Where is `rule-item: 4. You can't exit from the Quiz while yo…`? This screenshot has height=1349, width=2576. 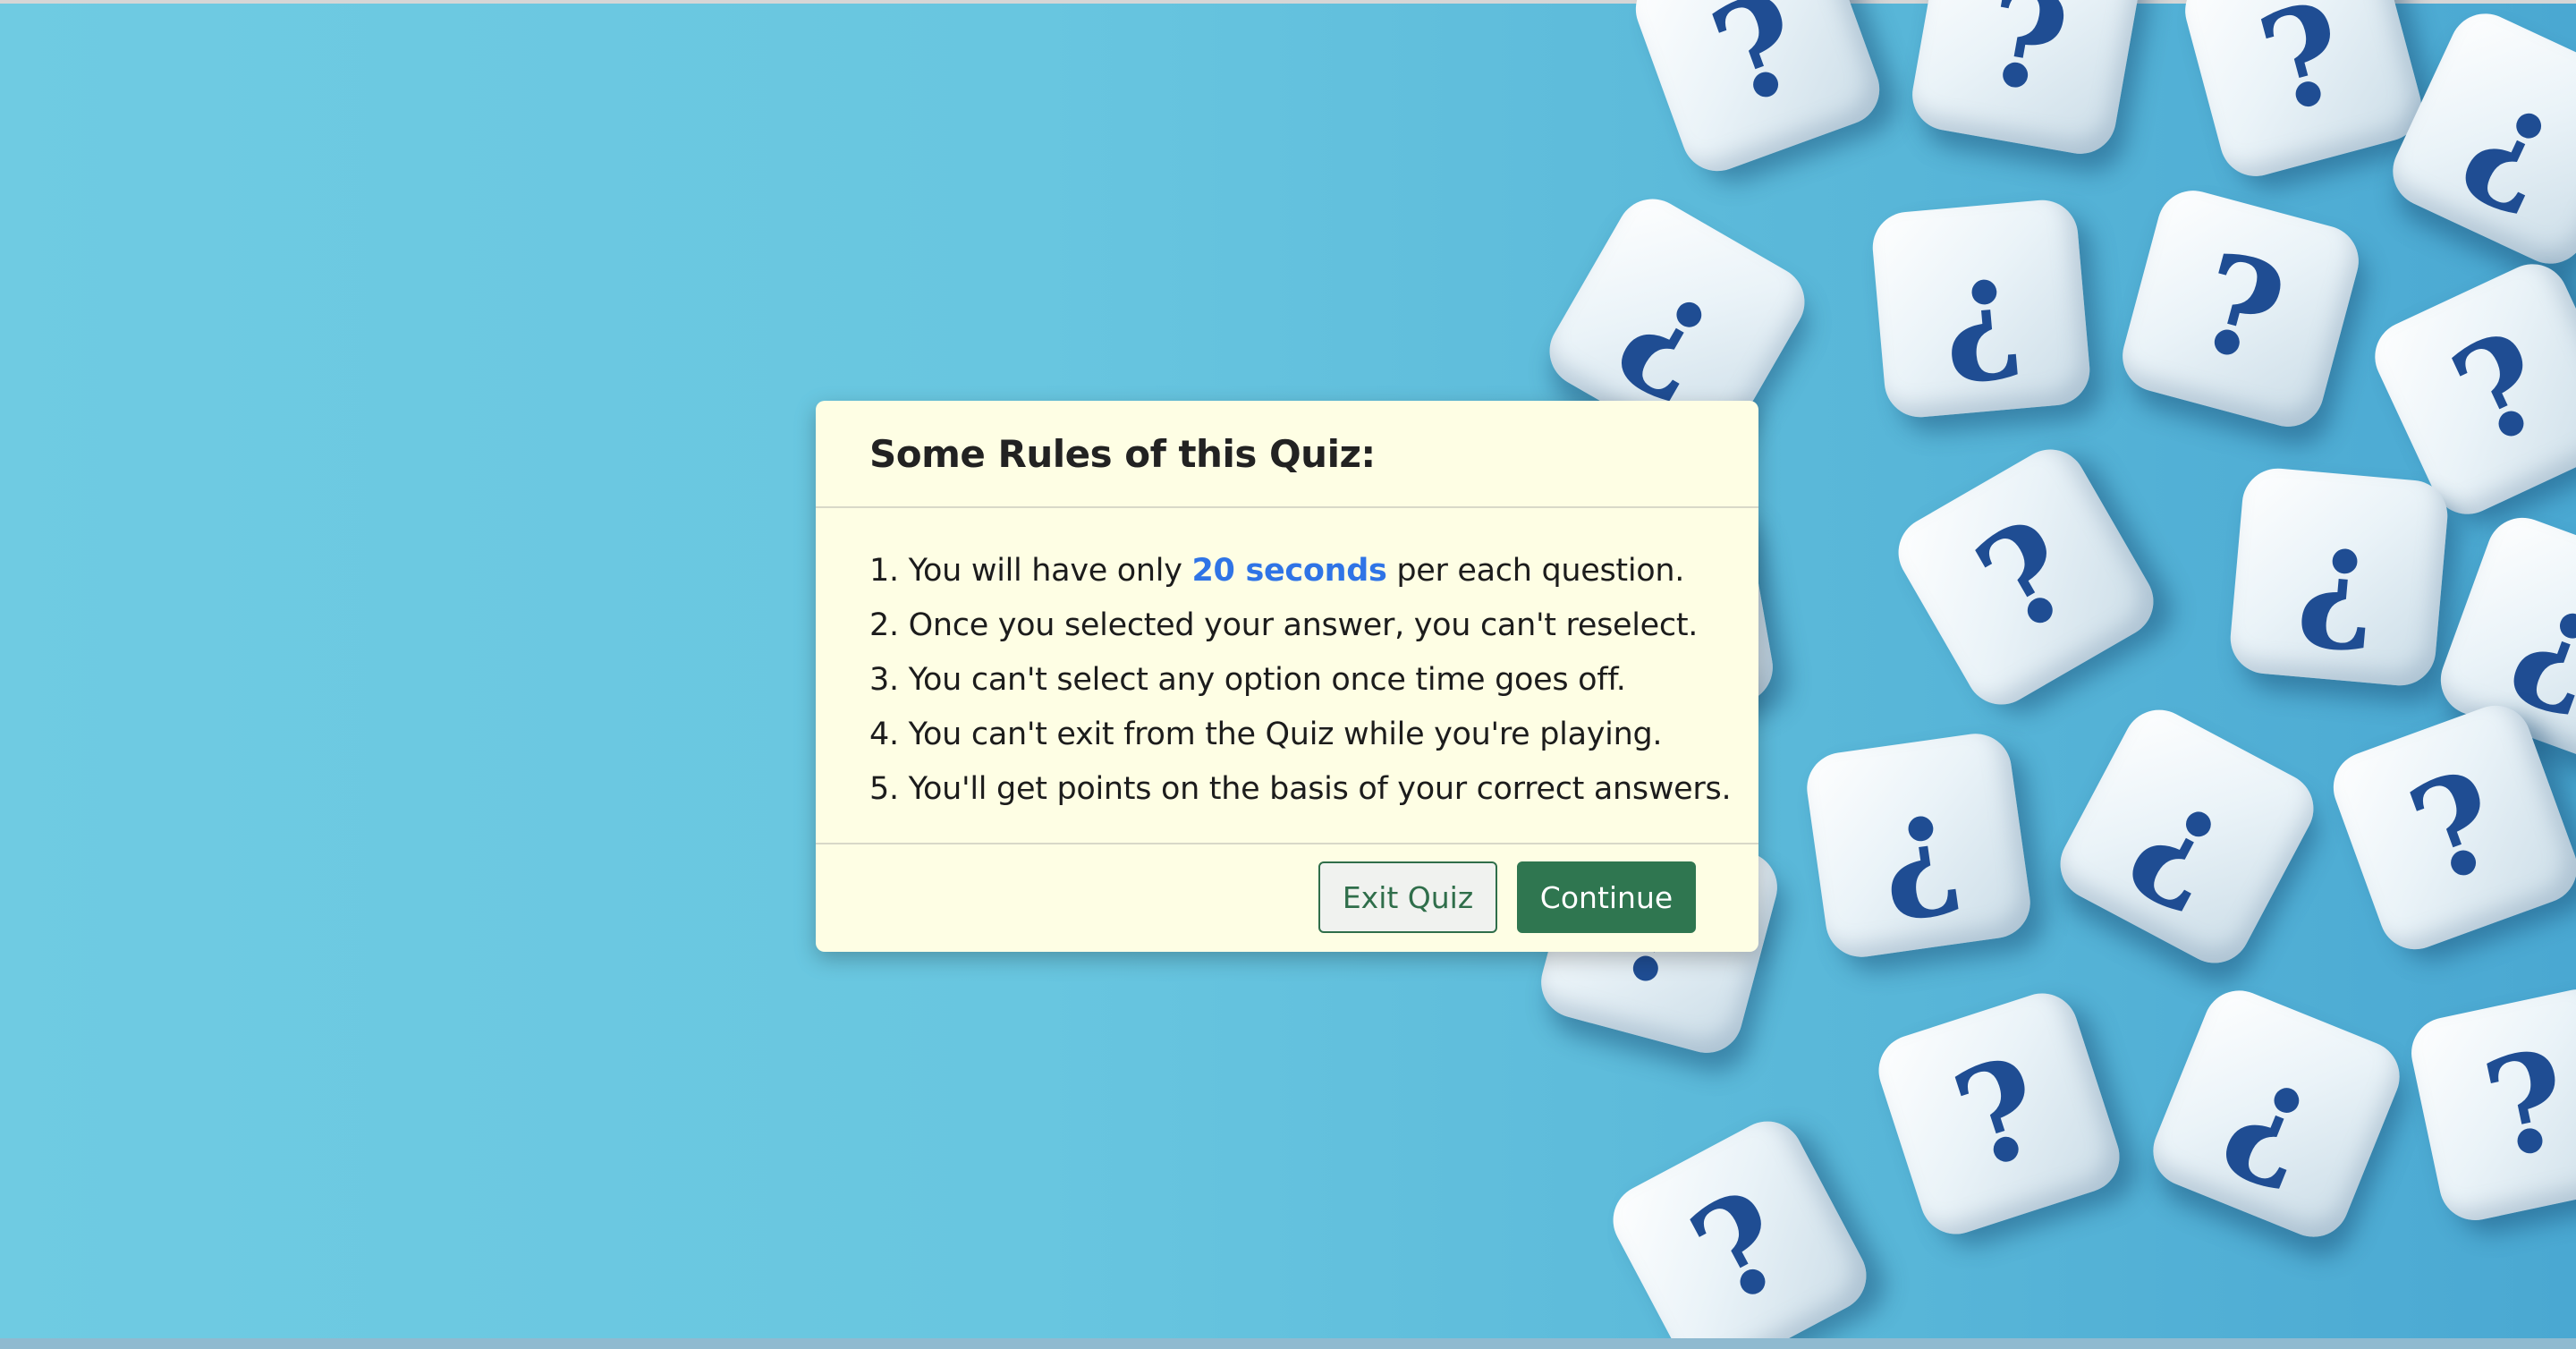 rule-item: 4. You can't exit from the Quiz while yo… is located at coordinates (1266, 734).